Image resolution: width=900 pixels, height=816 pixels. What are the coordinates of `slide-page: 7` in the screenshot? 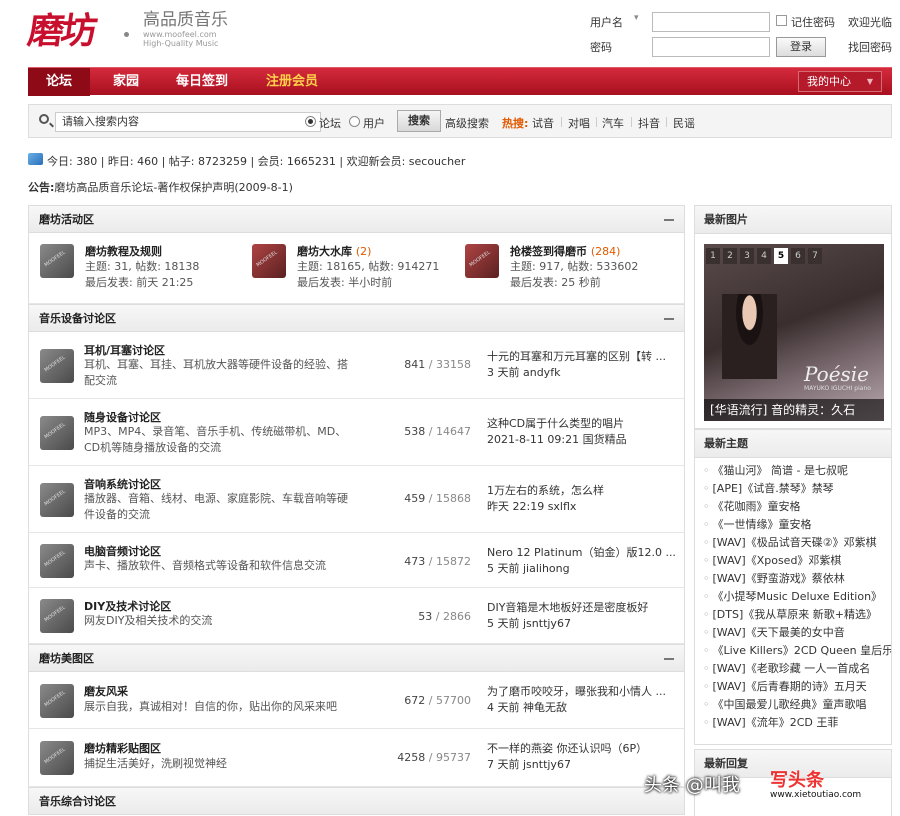 It's located at (815, 256).